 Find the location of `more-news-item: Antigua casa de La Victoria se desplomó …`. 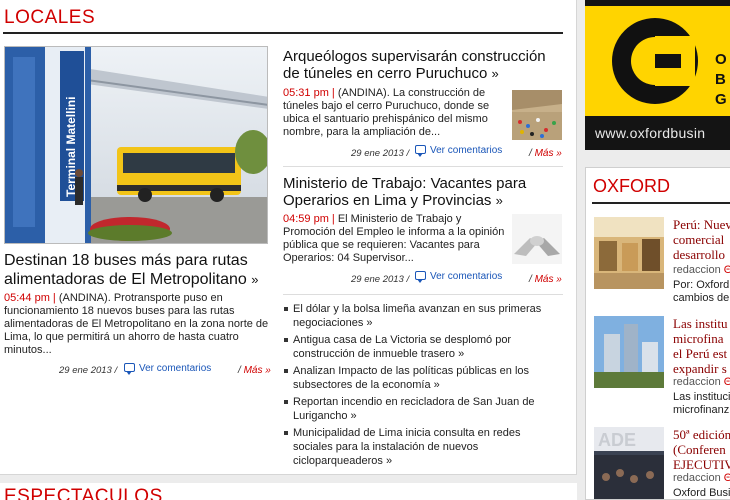

more-news-item: Antigua casa de La Victoria se desplomó … is located at coordinates (423, 347).